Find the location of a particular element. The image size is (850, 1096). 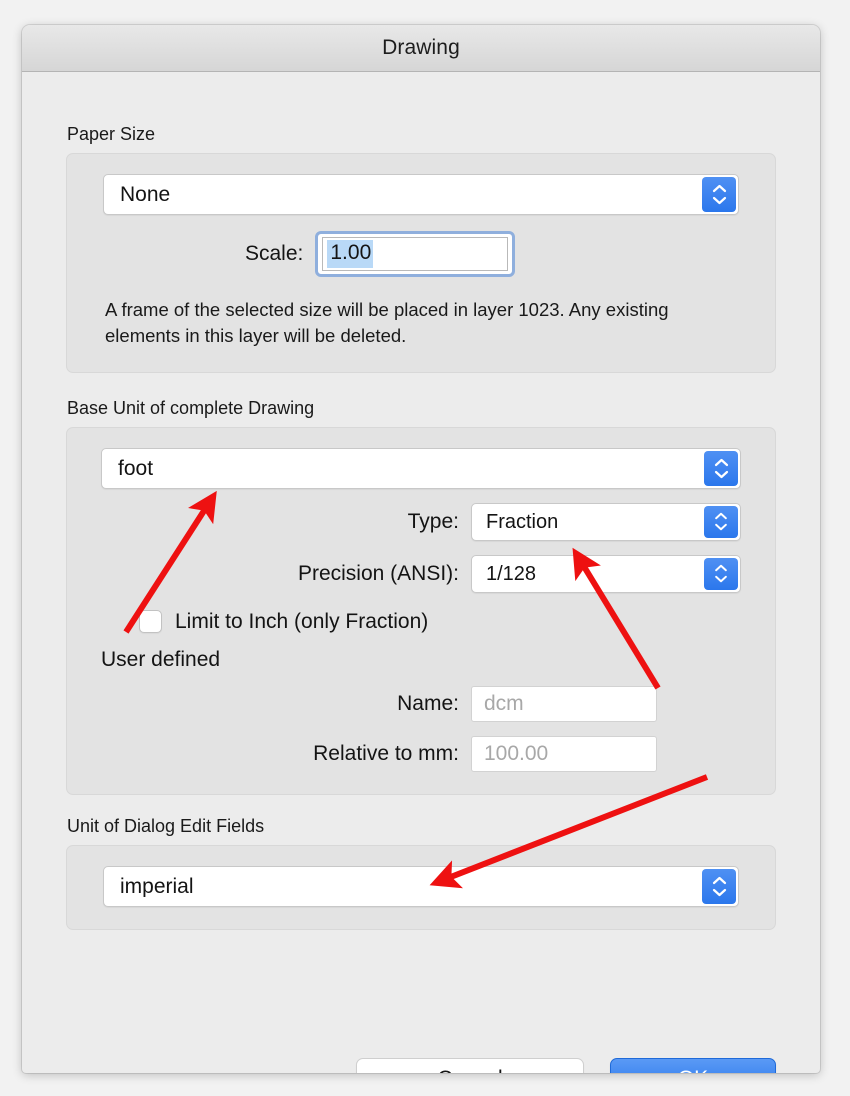

precision-label: Precision (ANSI): is located at coordinates (378, 573).